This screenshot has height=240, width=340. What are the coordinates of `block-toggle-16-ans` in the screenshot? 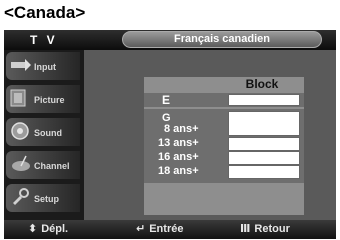 It's located at (264, 158).